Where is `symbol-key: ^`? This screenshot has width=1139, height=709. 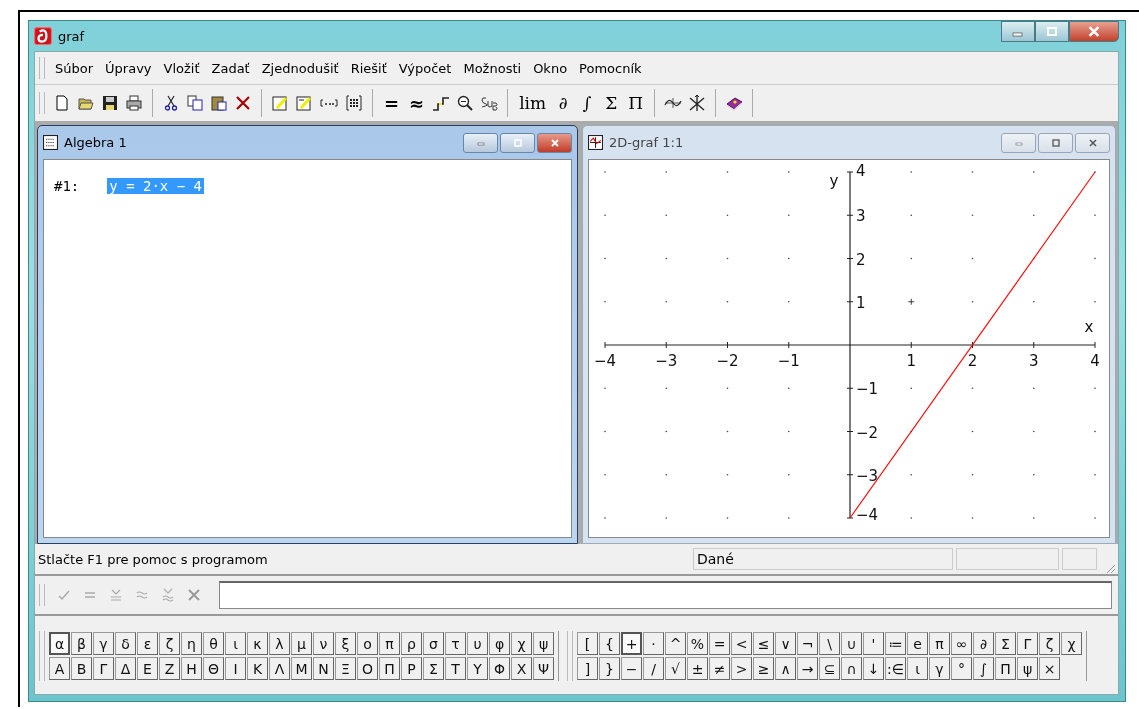
symbol-key: ^ is located at coordinates (675, 643).